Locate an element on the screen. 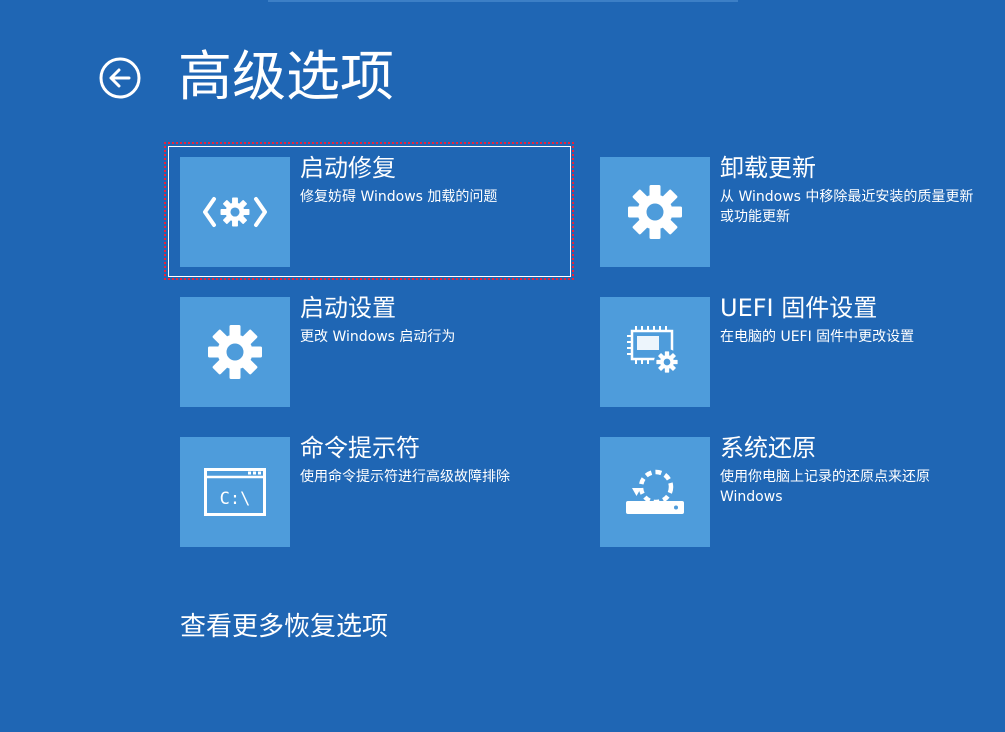 The width and height of the screenshot is (1005, 732). option-system-restore: 系统还原 使用你电脑上记录的还原点来还原 Windows is located at coordinates (795, 491).